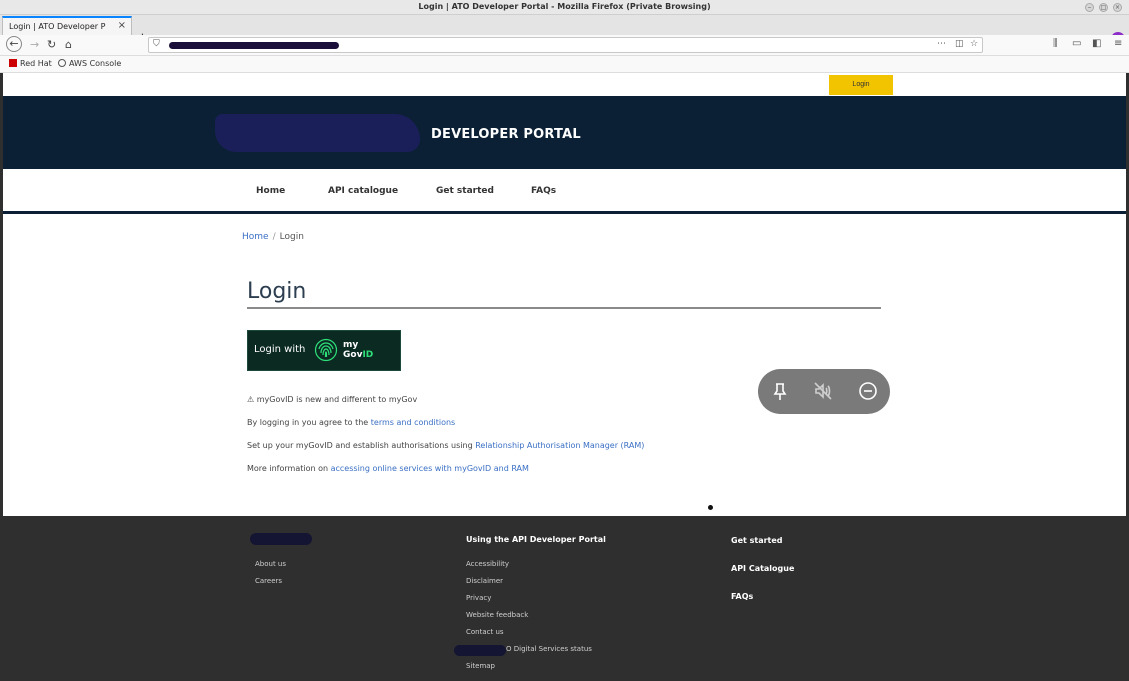  Describe the element at coordinates (156, 44) in the screenshot. I see `tracking-shield-icon: ⛉` at that location.